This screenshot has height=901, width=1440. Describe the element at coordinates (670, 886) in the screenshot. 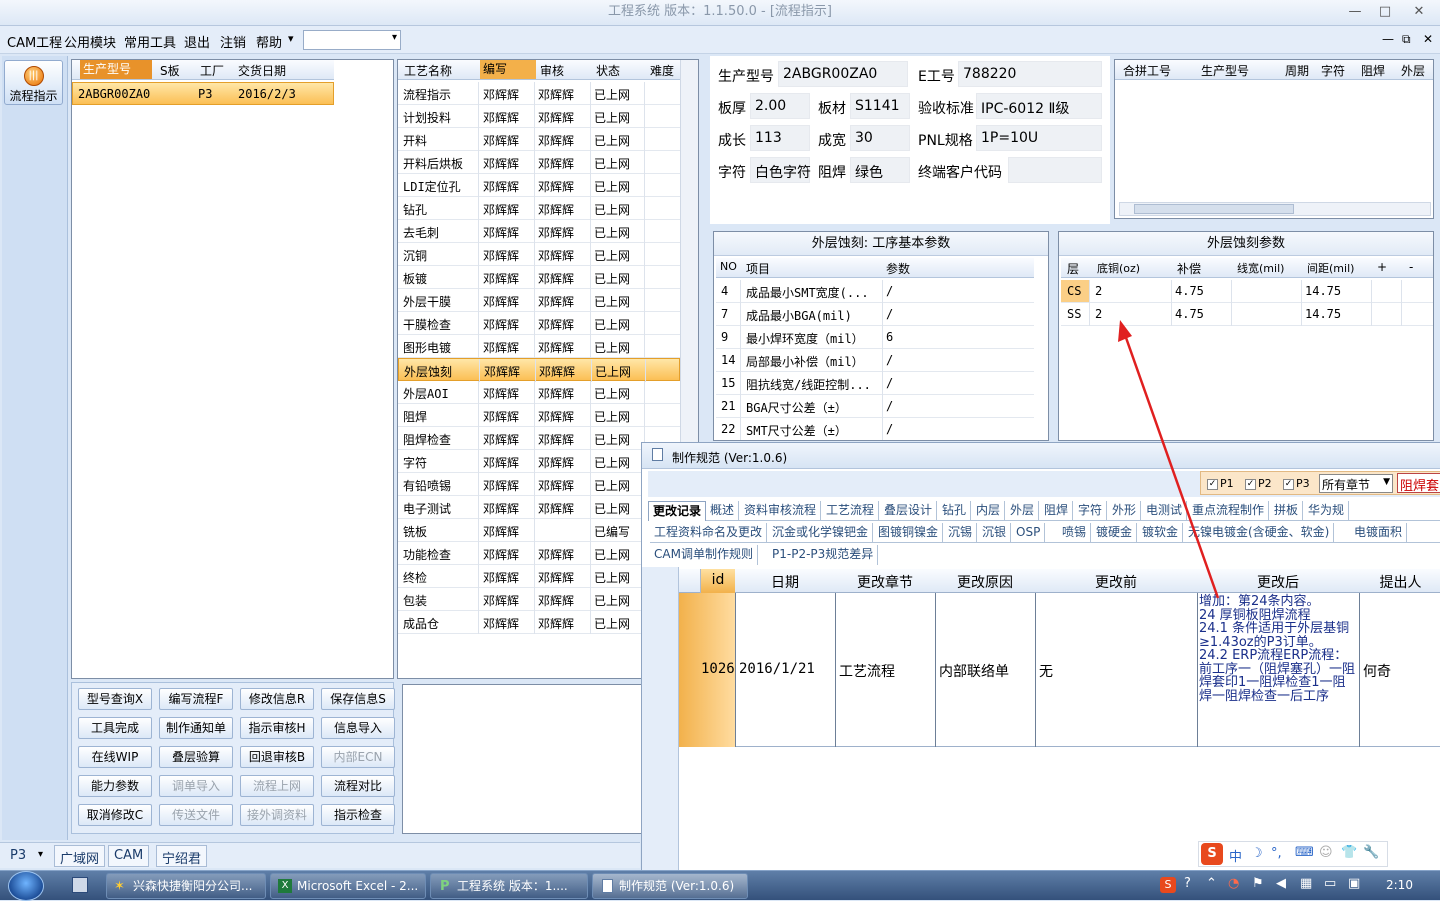

I see `task-spec: 制作规范 (Ver:1.0.6)` at that location.